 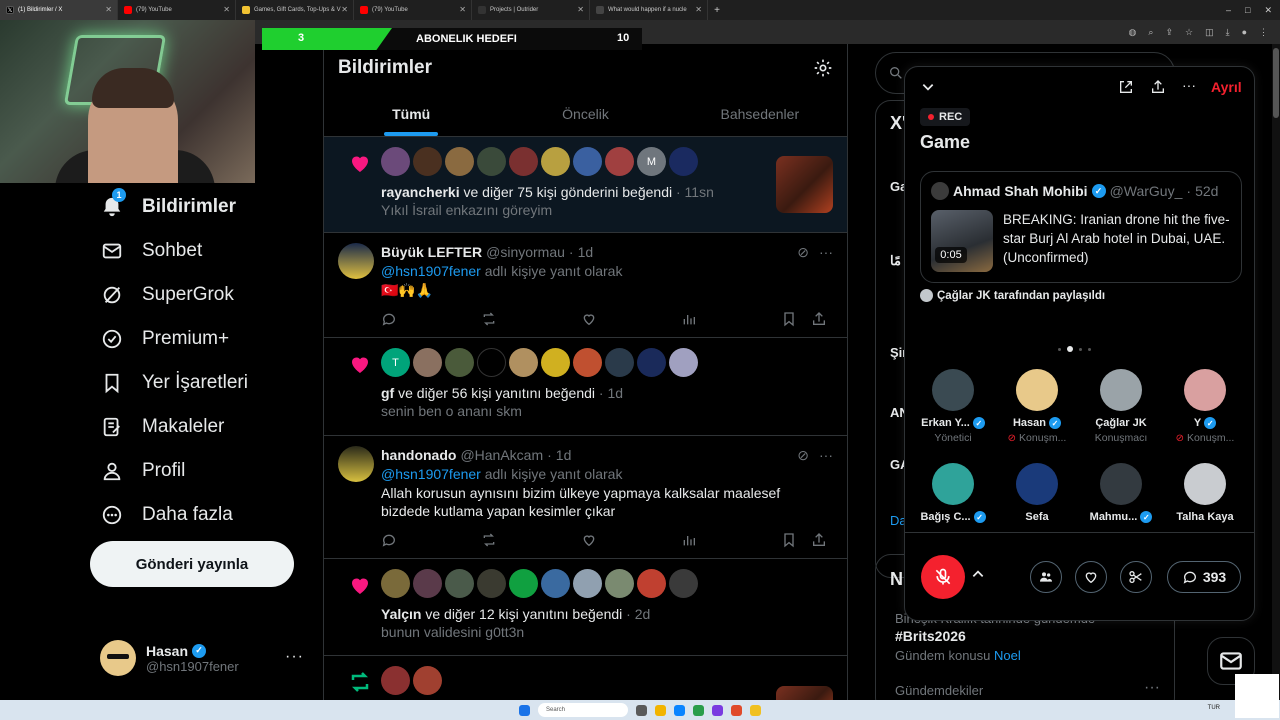 I want to click on taskview-icon, so click(x=641, y=710).